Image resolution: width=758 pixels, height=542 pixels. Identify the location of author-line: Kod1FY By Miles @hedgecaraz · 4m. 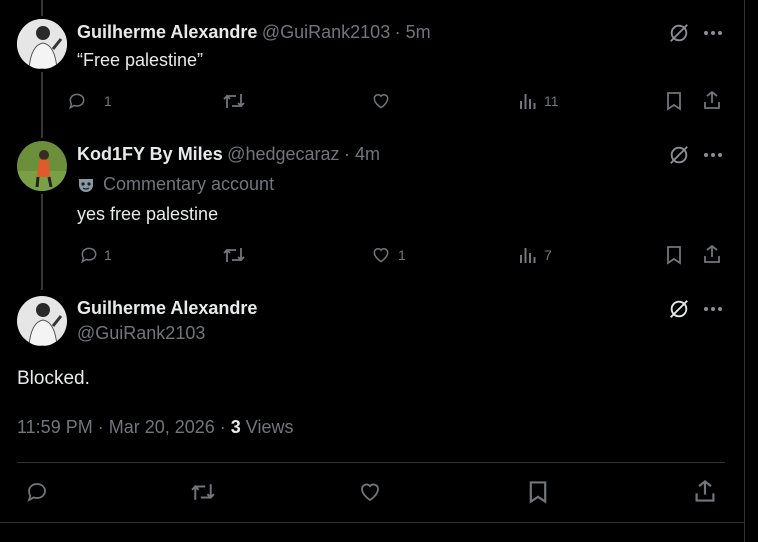
(228, 154).